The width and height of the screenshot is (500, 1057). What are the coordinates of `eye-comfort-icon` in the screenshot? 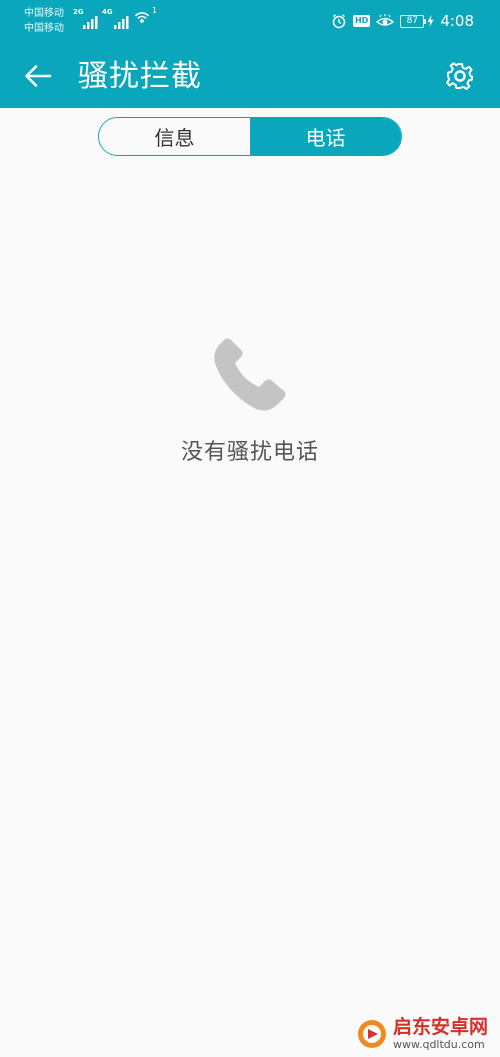 It's located at (385, 20).